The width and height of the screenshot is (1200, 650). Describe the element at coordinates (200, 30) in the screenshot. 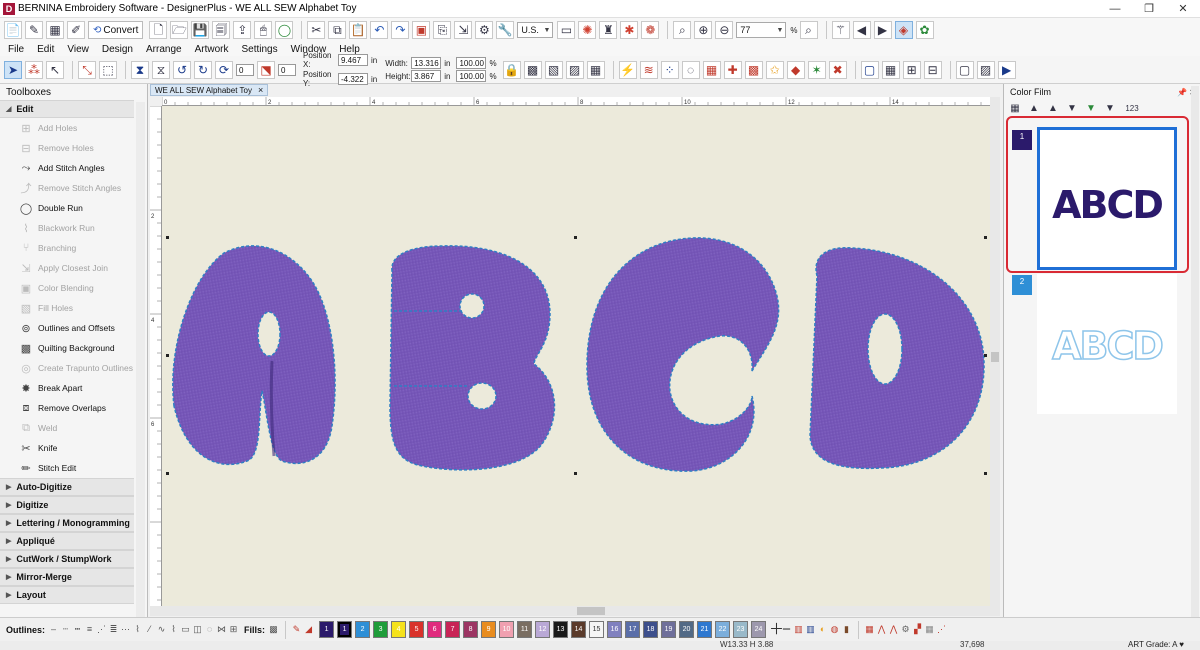

I see `save-icon: 💾` at that location.